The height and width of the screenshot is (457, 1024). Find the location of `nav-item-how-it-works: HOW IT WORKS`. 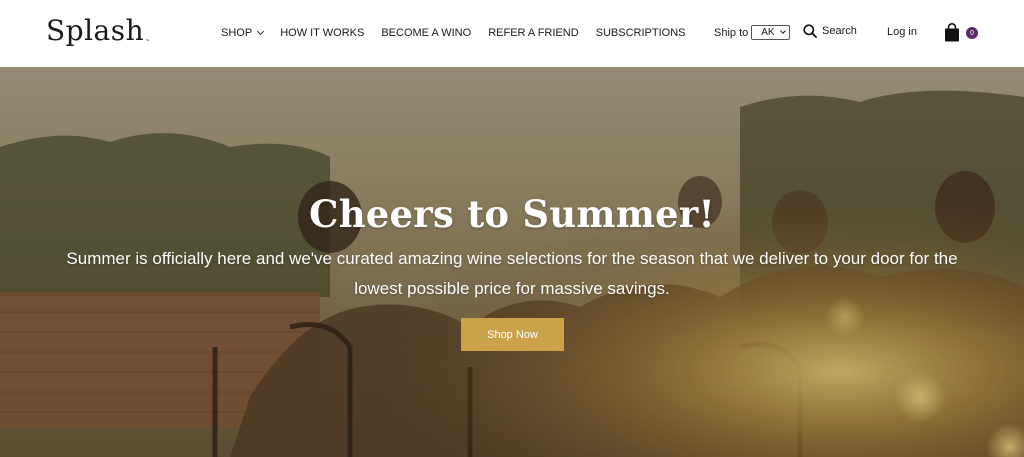

nav-item-how-it-works: HOW IT WORKS is located at coordinates (322, 33).